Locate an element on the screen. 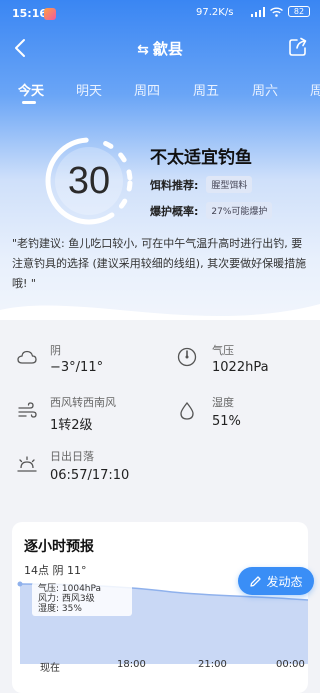  wind-level-value: 1转2级 is located at coordinates (71, 425).